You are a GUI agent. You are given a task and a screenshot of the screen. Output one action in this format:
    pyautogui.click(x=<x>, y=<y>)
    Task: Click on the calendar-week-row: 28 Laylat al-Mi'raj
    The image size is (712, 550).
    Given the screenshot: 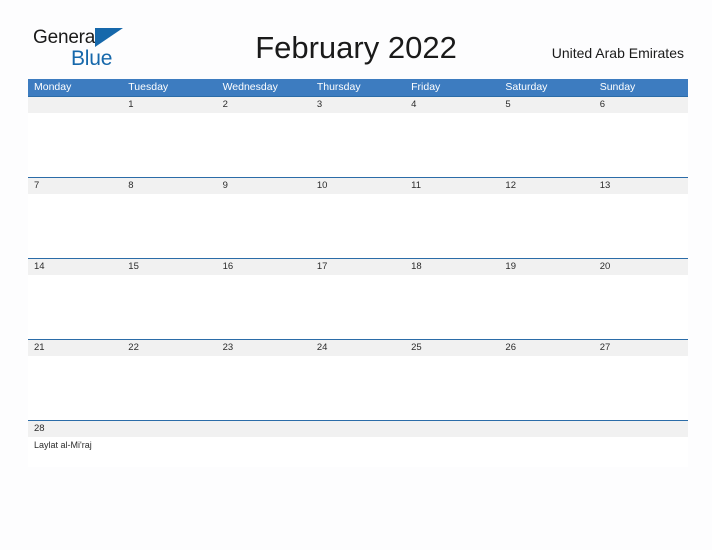 What is the action you would take?
    pyautogui.click(x=358, y=443)
    